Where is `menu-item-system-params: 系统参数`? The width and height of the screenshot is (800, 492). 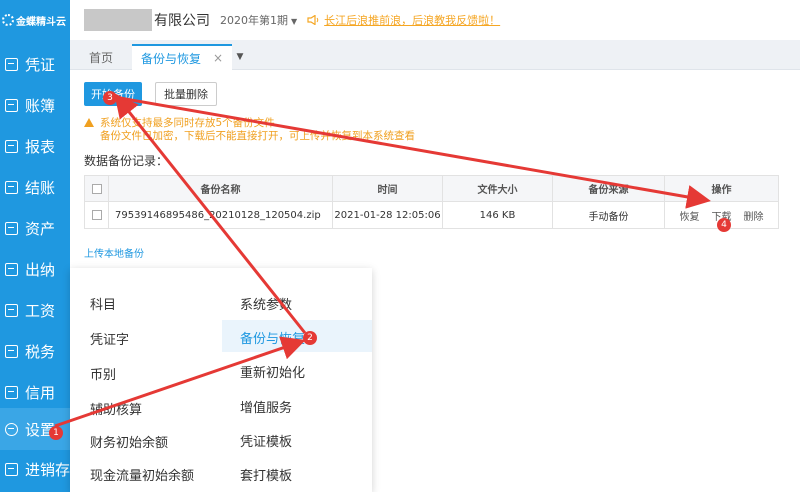 menu-item-system-params: 系统参数 is located at coordinates (266, 303).